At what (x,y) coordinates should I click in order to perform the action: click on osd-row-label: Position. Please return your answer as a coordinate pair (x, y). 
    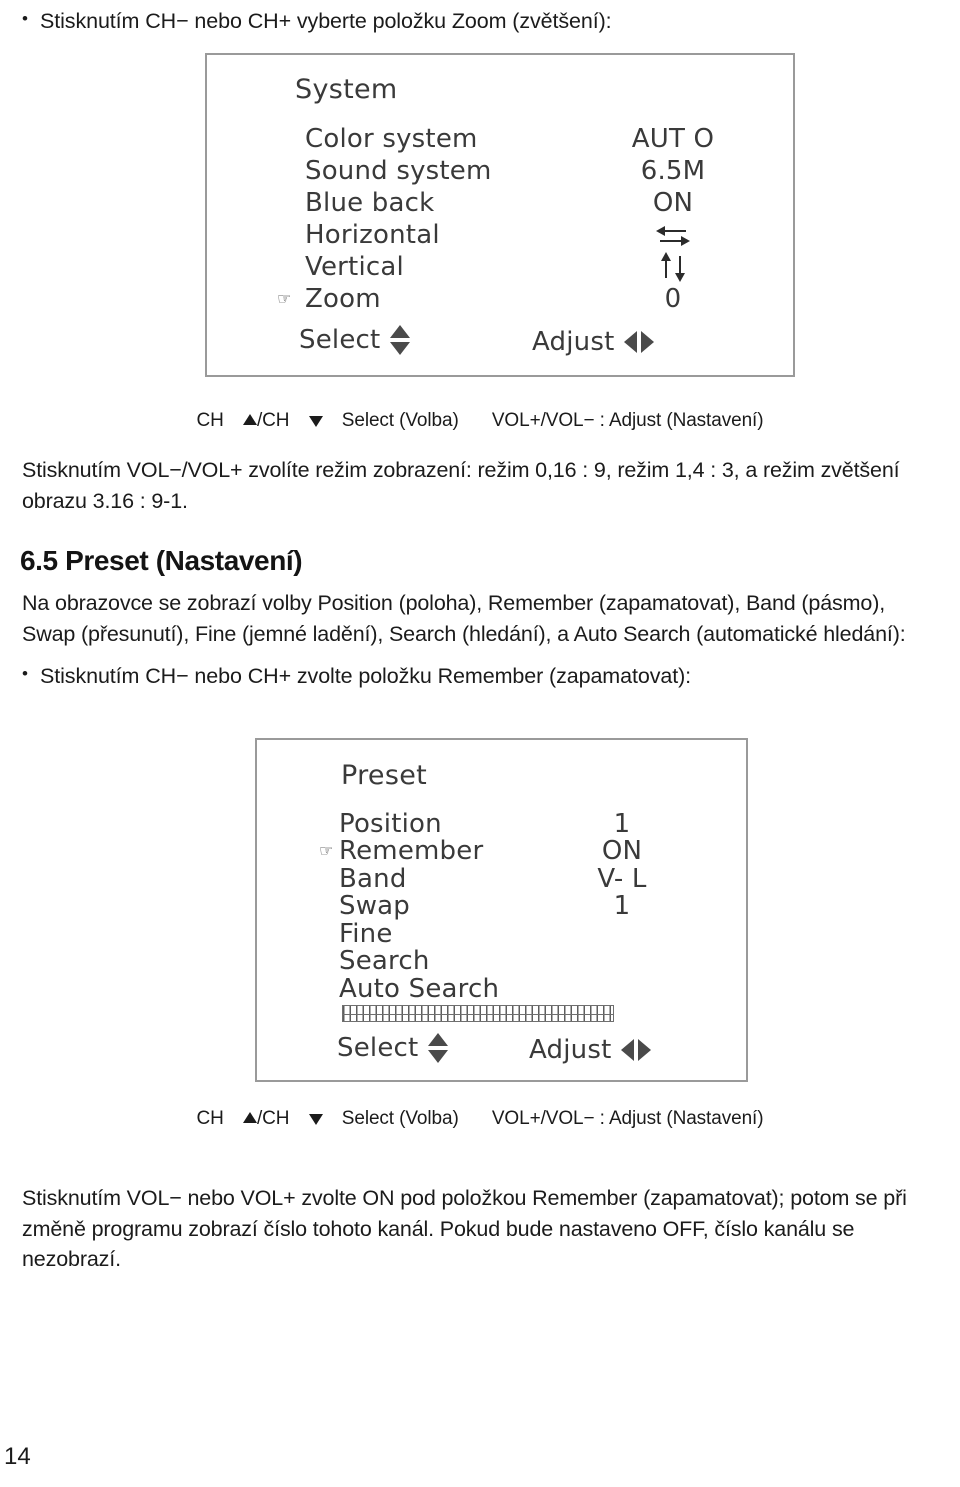
    Looking at the image, I should click on (390, 823).